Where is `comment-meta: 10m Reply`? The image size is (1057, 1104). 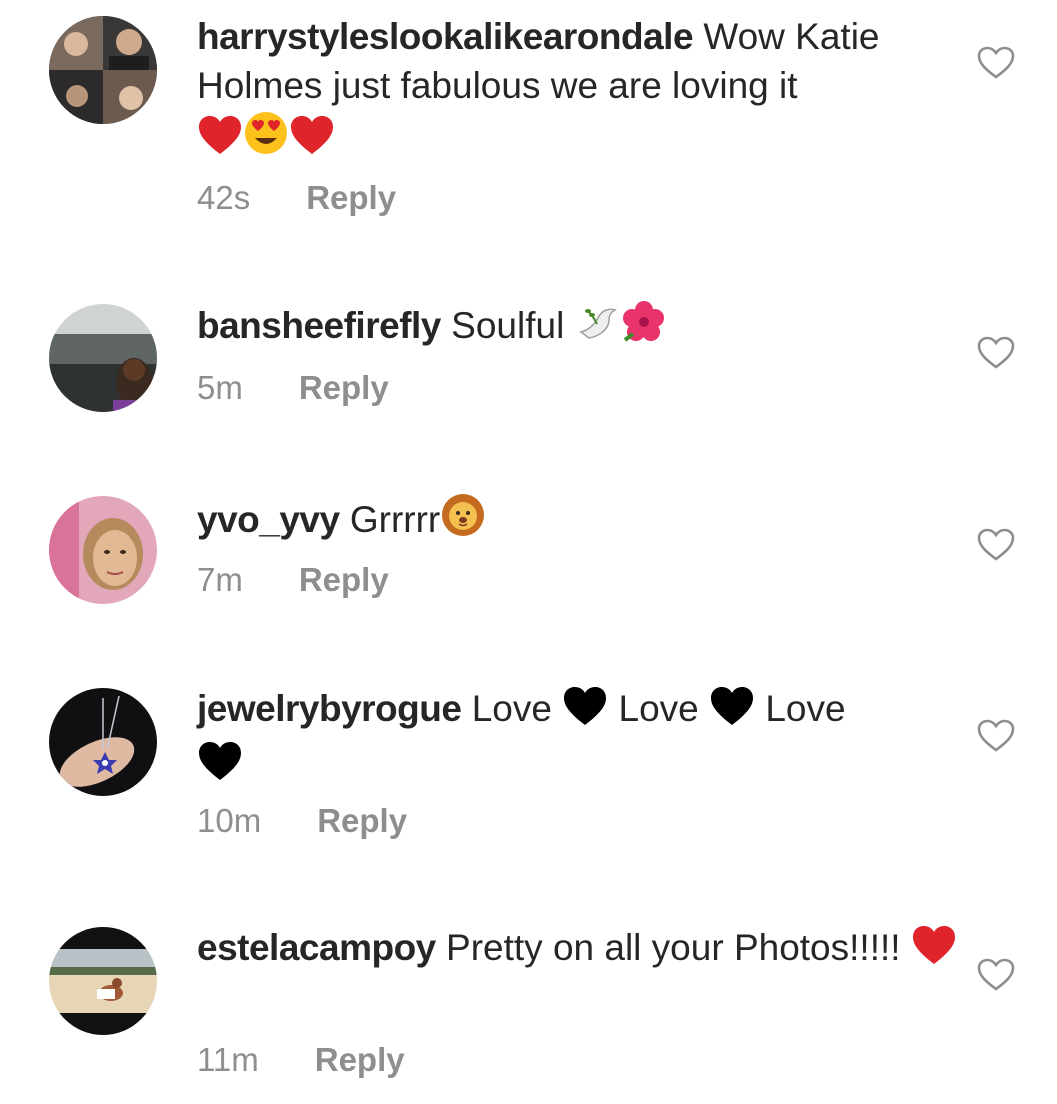
comment-meta: 10m Reply is located at coordinates (302, 821).